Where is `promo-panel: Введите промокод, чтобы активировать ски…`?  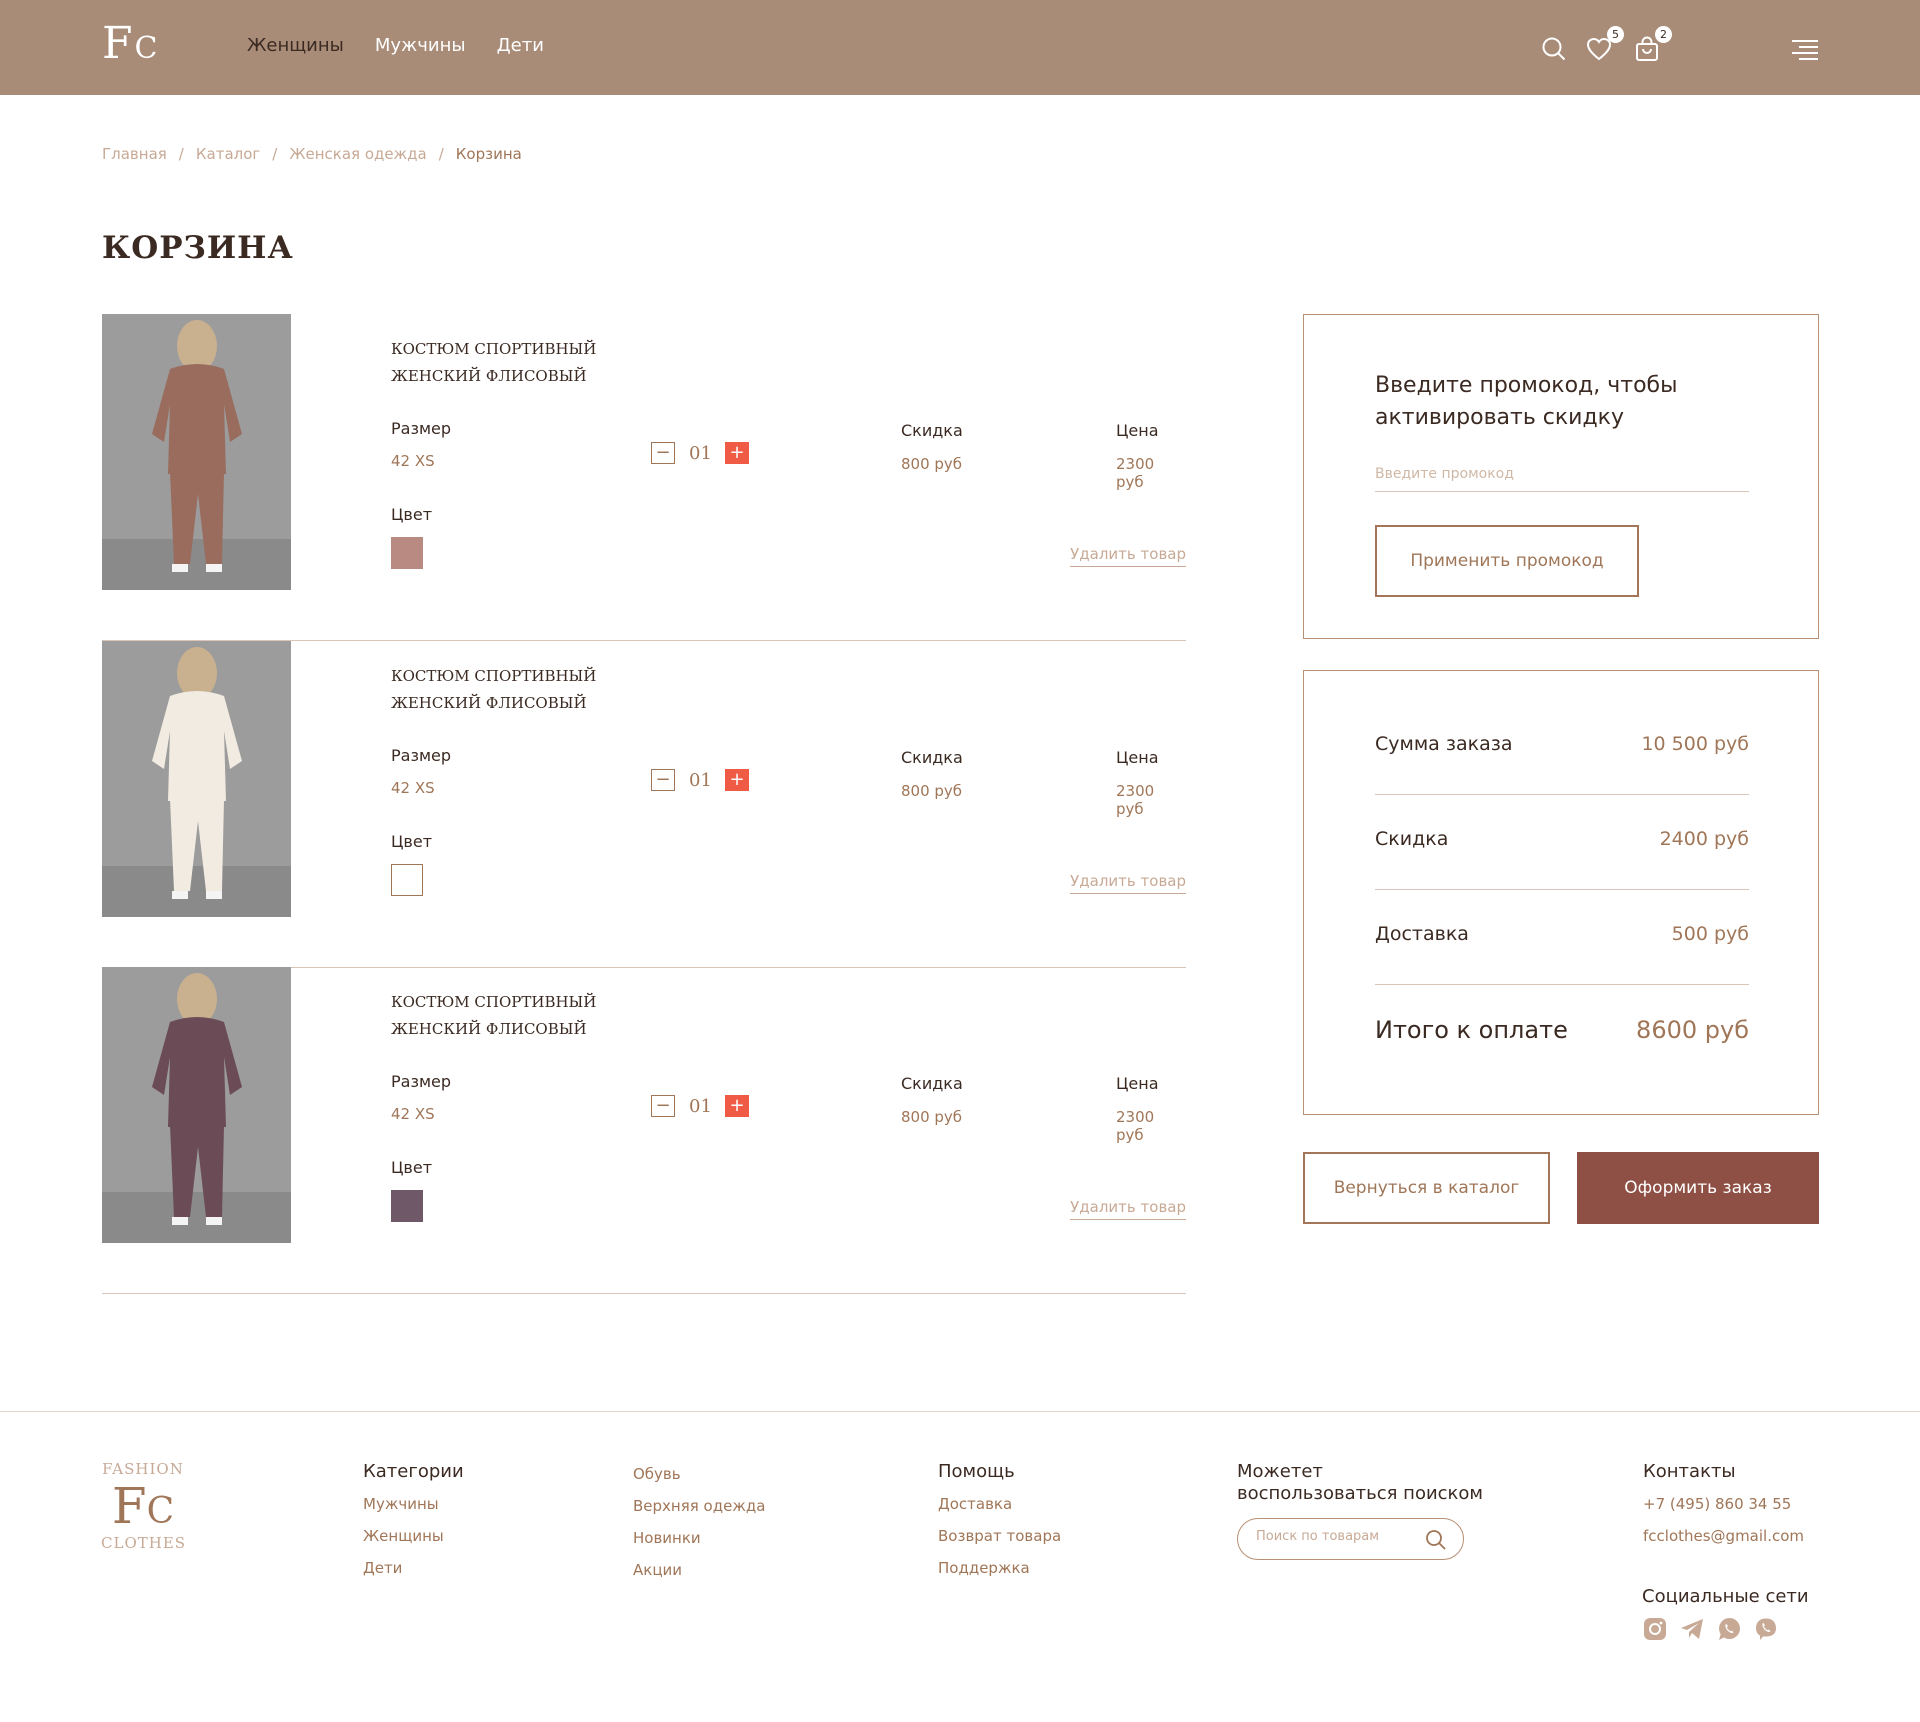
promo-panel: Введите промокод, чтобы активировать ски… is located at coordinates (1561, 476).